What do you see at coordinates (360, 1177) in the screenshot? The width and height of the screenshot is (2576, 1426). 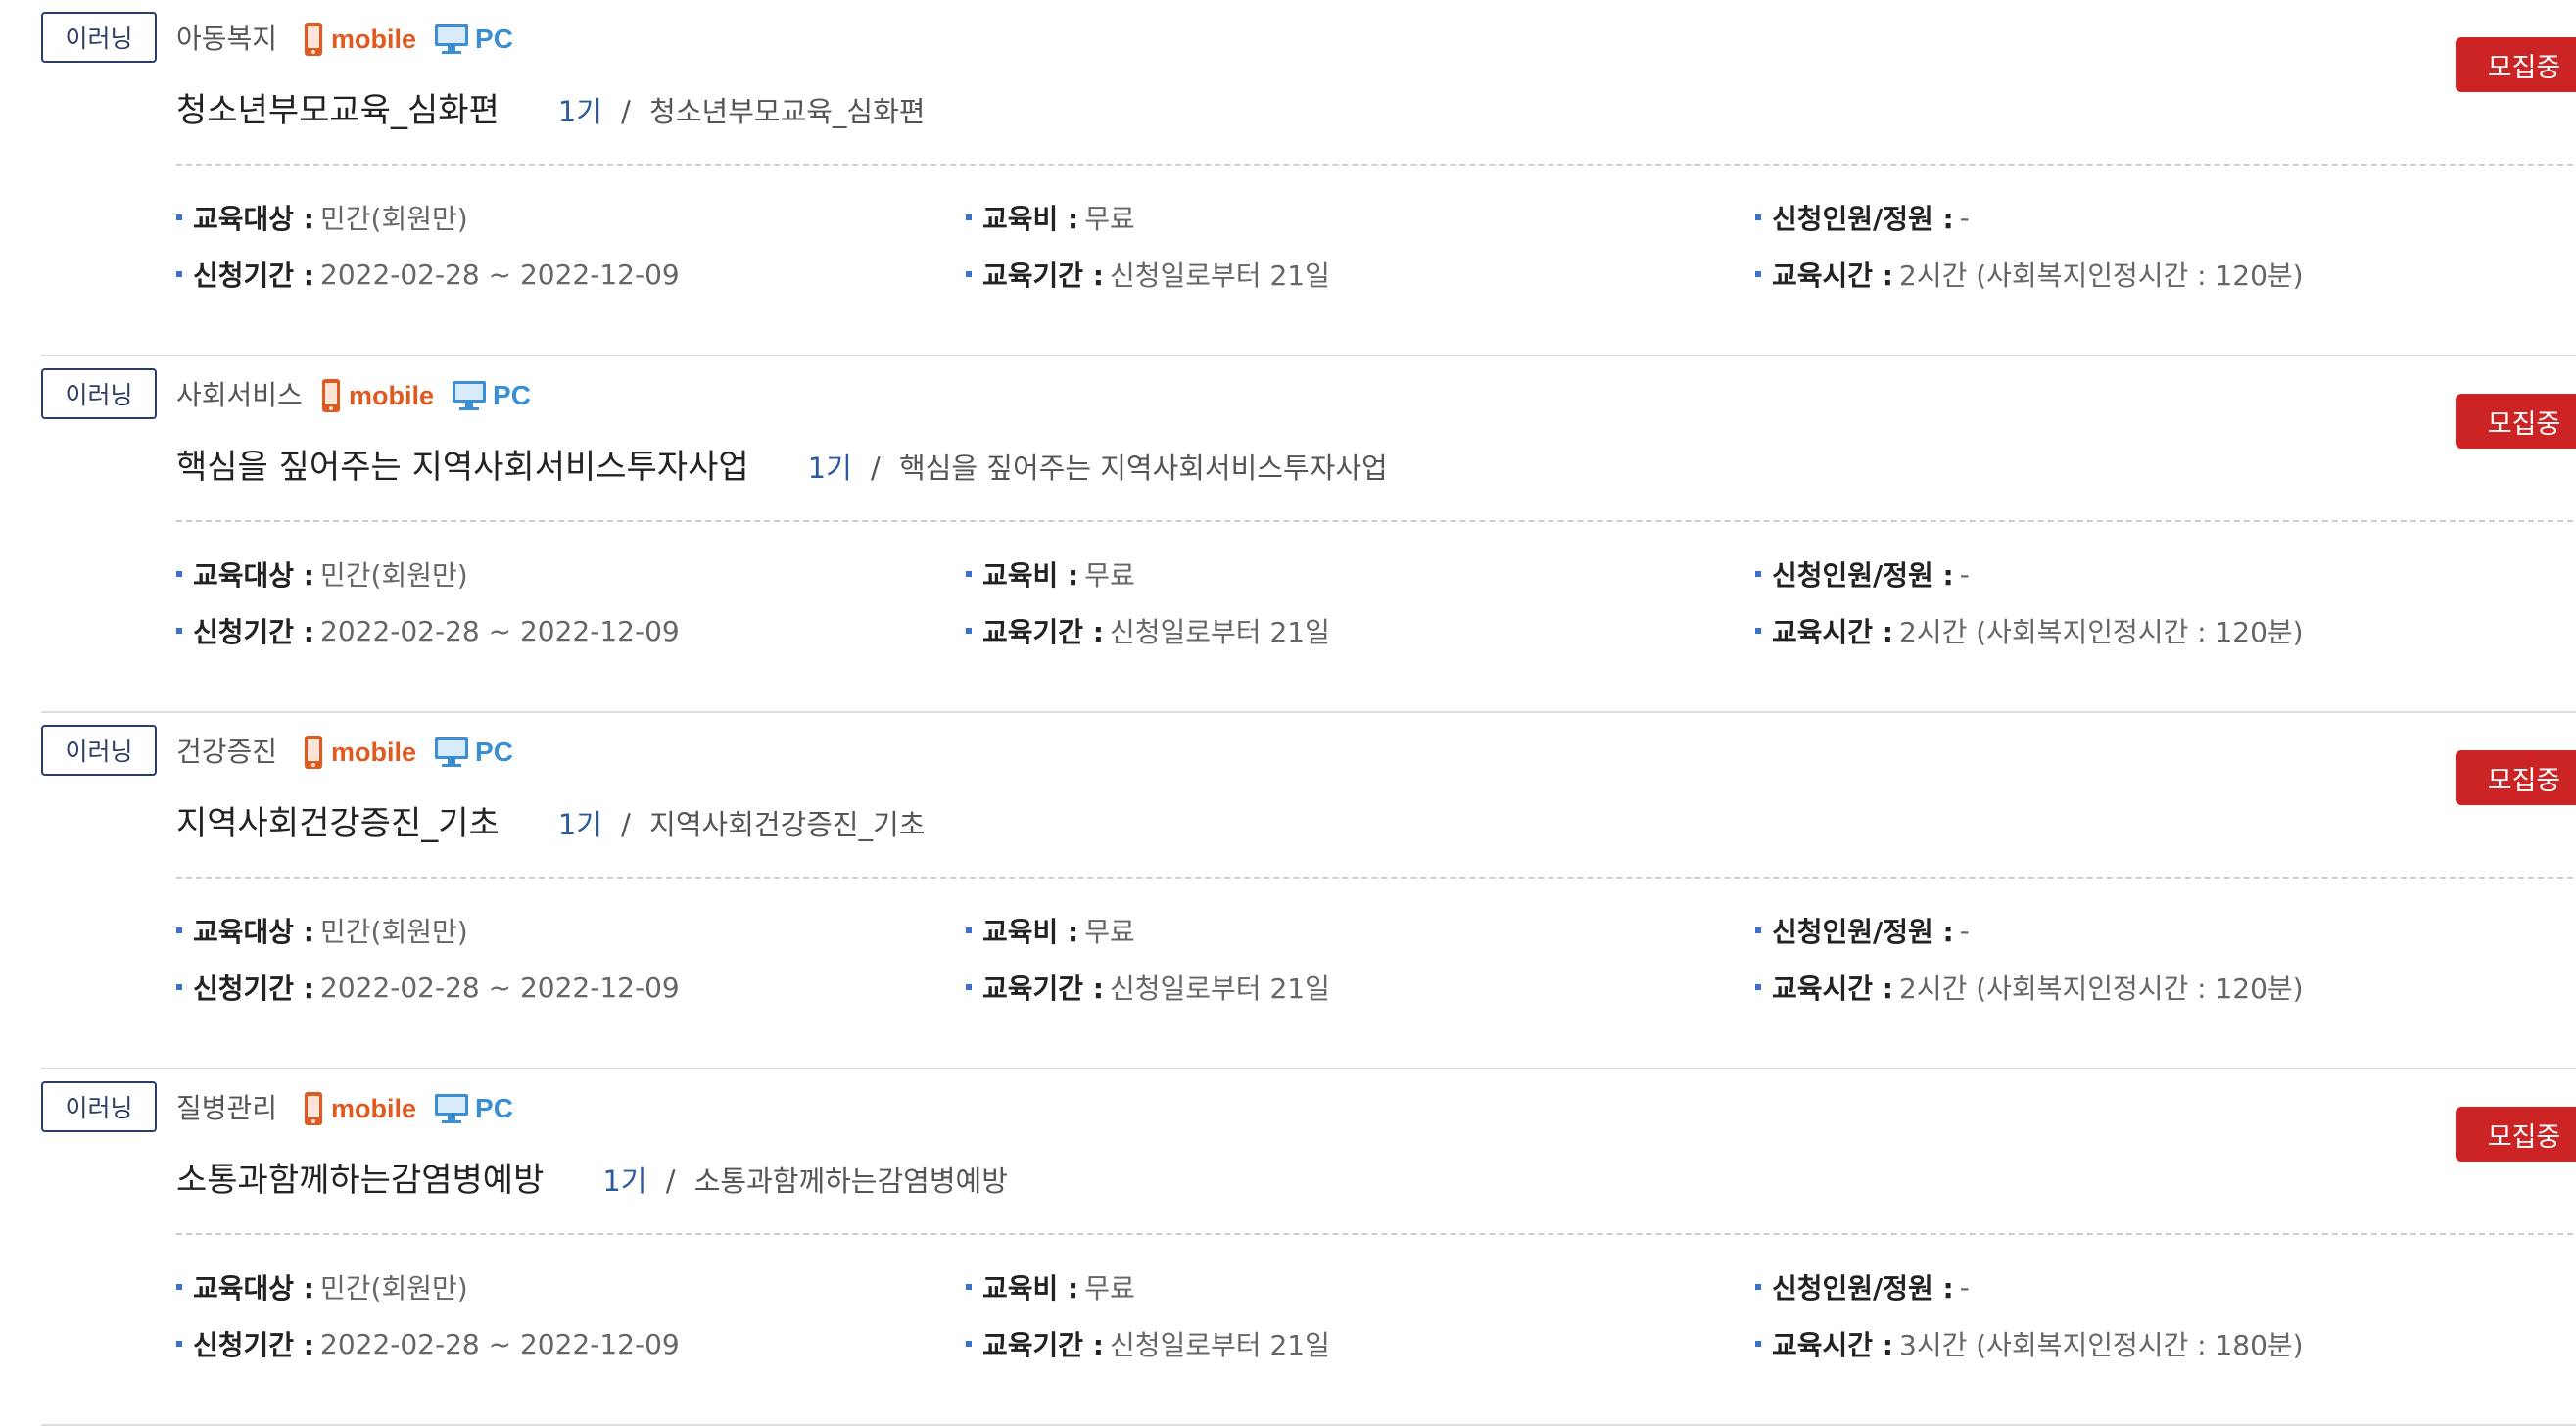 I see `course-title-link: 소통과함께하는감염병예방` at bounding box center [360, 1177].